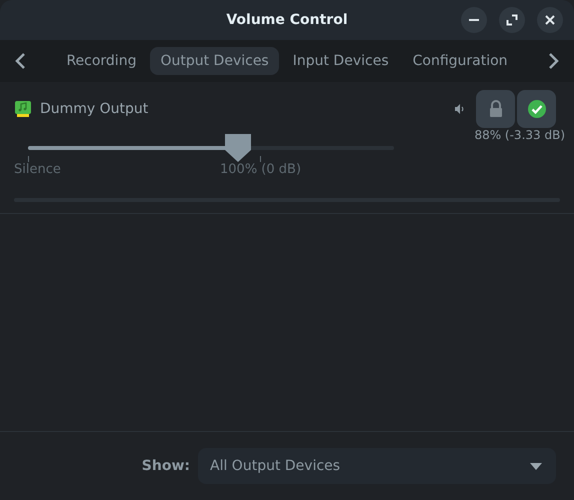 Image resolution: width=574 pixels, height=500 pixels. I want to click on scale-label: 100% (0 dB), so click(261, 169).